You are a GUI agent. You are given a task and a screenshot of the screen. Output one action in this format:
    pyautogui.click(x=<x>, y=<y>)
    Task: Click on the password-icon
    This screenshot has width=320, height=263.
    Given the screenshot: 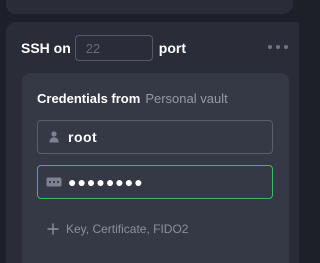 What is the action you would take?
    pyautogui.click(x=54, y=182)
    